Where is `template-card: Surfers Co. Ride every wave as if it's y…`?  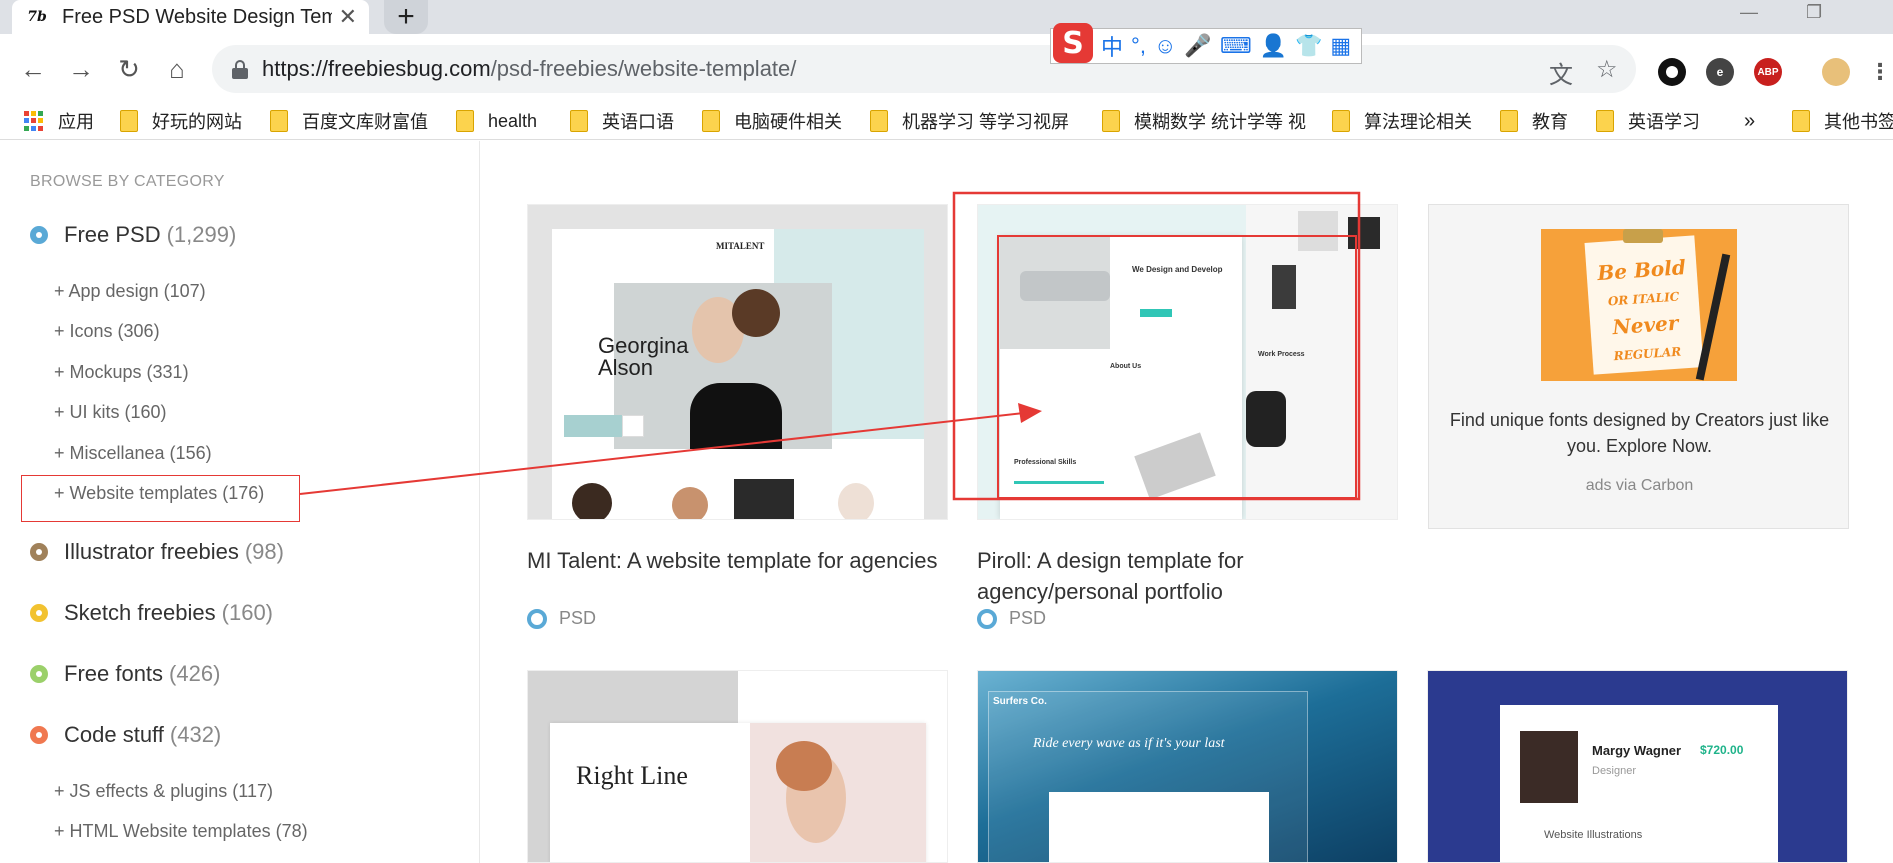 template-card: Surfers Co. Ride every wave as if it's y… is located at coordinates (1187, 766).